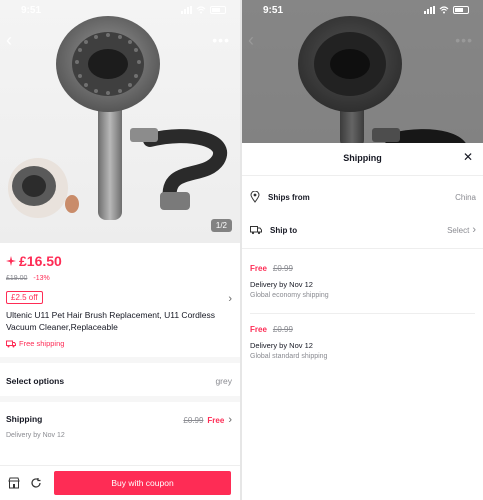 Image resolution: width=483 pixels, height=500 pixels. Describe the element at coordinates (193, 420) in the screenshot. I see `shipping-old-price: £0.99` at that location.